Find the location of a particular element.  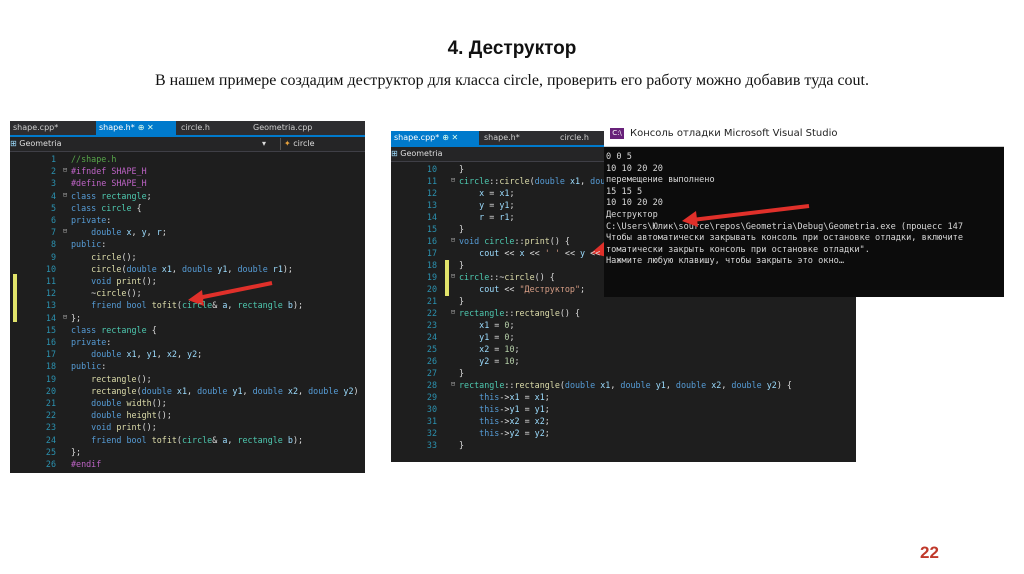

line-number: 33 is located at coordinates (431, 445).